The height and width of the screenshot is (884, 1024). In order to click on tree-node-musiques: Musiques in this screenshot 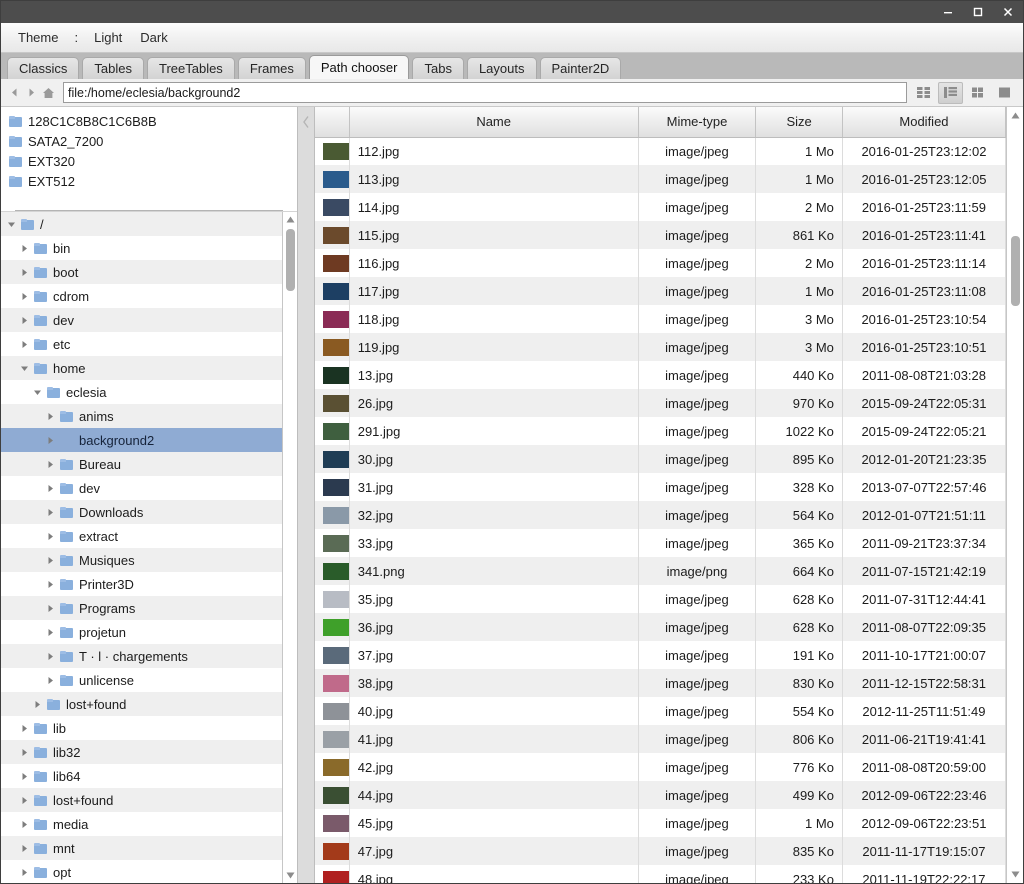, I will do `click(141, 560)`.